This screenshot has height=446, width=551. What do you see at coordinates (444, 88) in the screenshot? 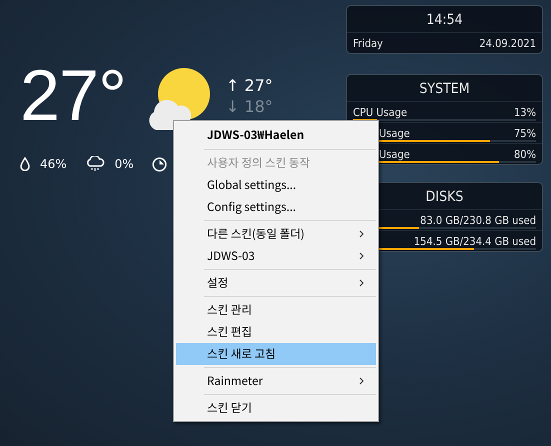
I see `widget-title: SYSTEM` at bounding box center [444, 88].